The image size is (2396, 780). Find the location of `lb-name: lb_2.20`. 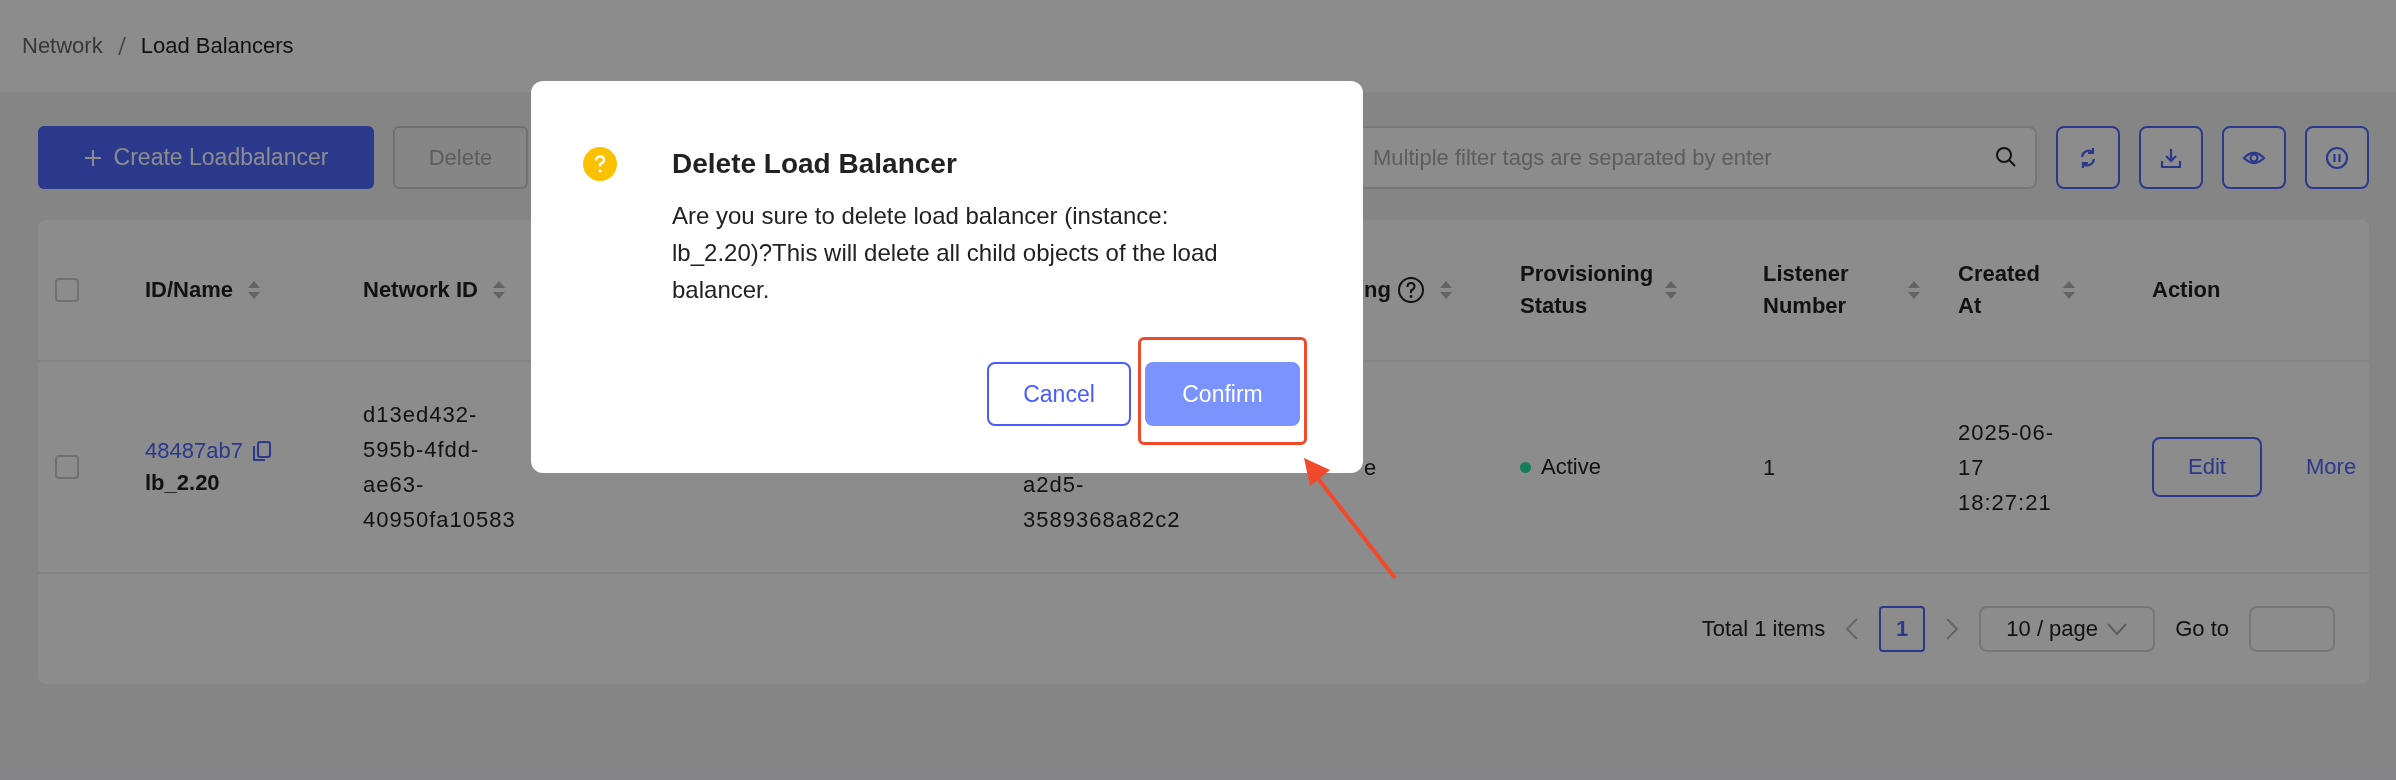

lb-name: lb_2.20 is located at coordinates (182, 483).